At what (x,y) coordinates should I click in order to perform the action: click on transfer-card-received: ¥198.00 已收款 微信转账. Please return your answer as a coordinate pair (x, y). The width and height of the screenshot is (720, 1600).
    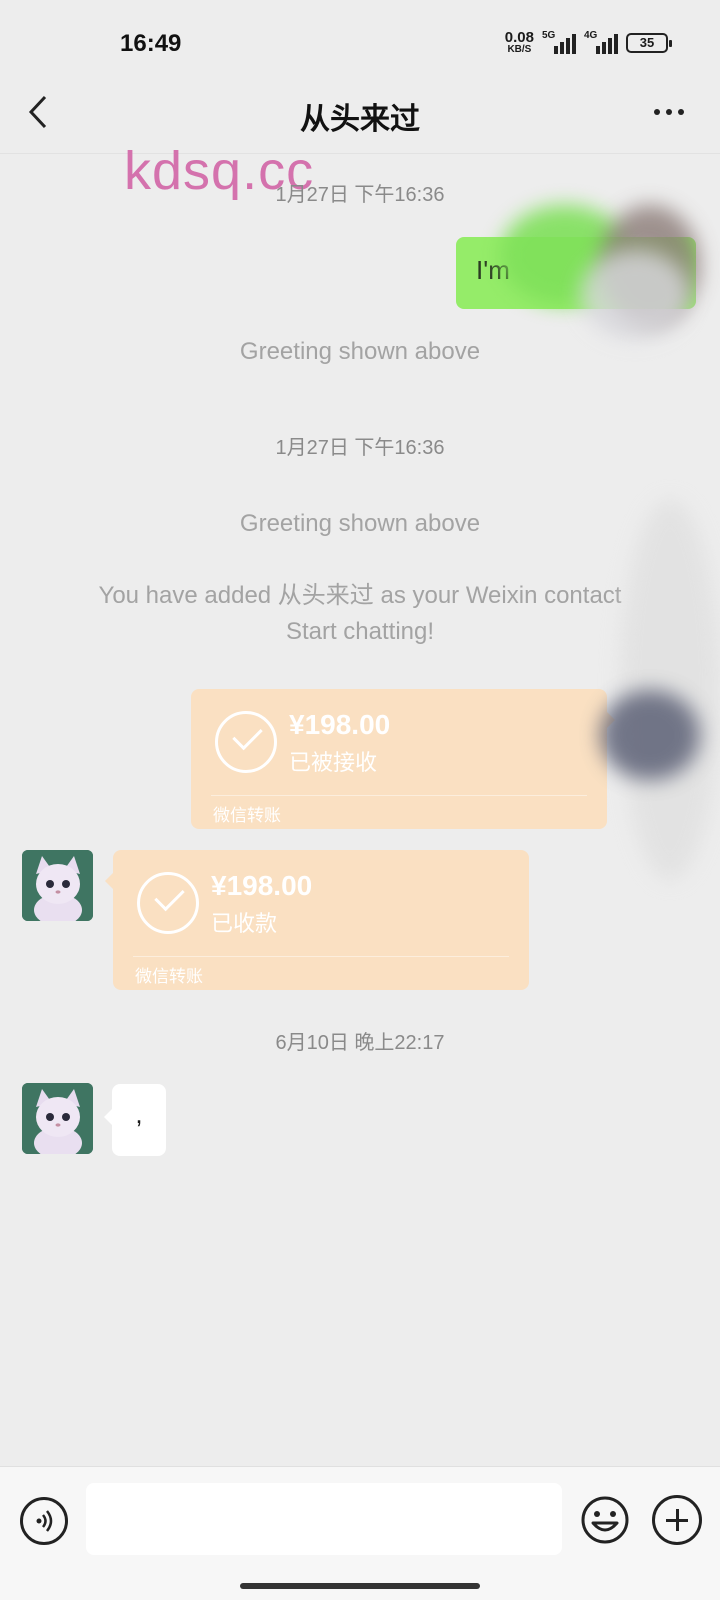
    Looking at the image, I should click on (317, 920).